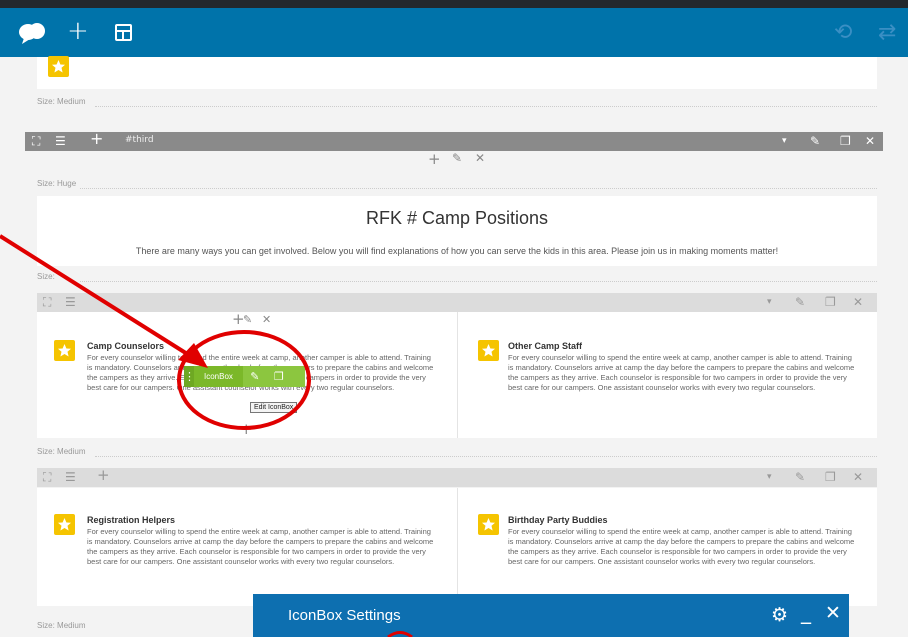 This screenshot has height=637, width=908. Describe the element at coordinates (139, 140) in the screenshot. I see `row-name: #third` at that location.